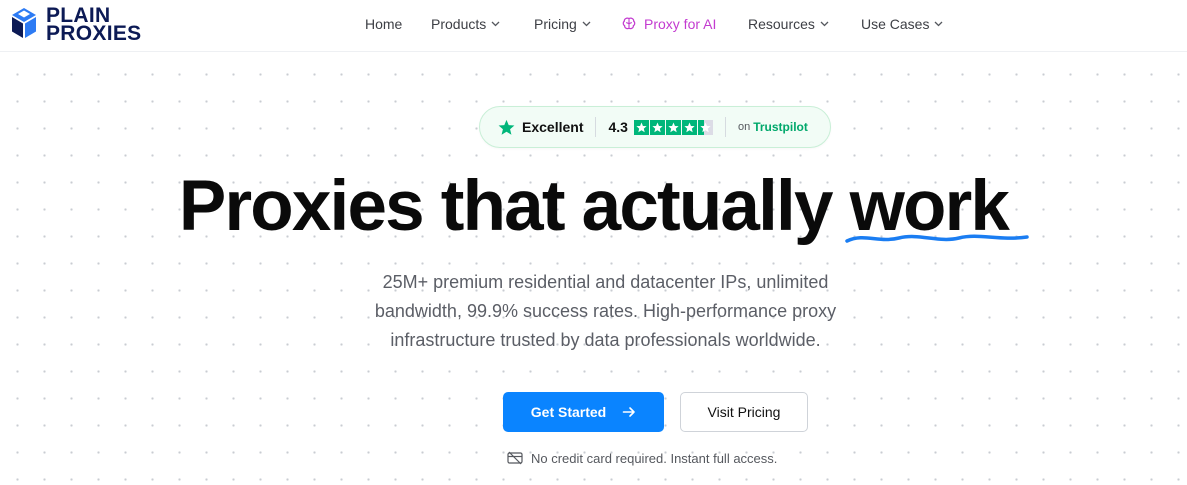  I want to click on nav-proxy-for-ai: Proxy for AI, so click(668, 24).